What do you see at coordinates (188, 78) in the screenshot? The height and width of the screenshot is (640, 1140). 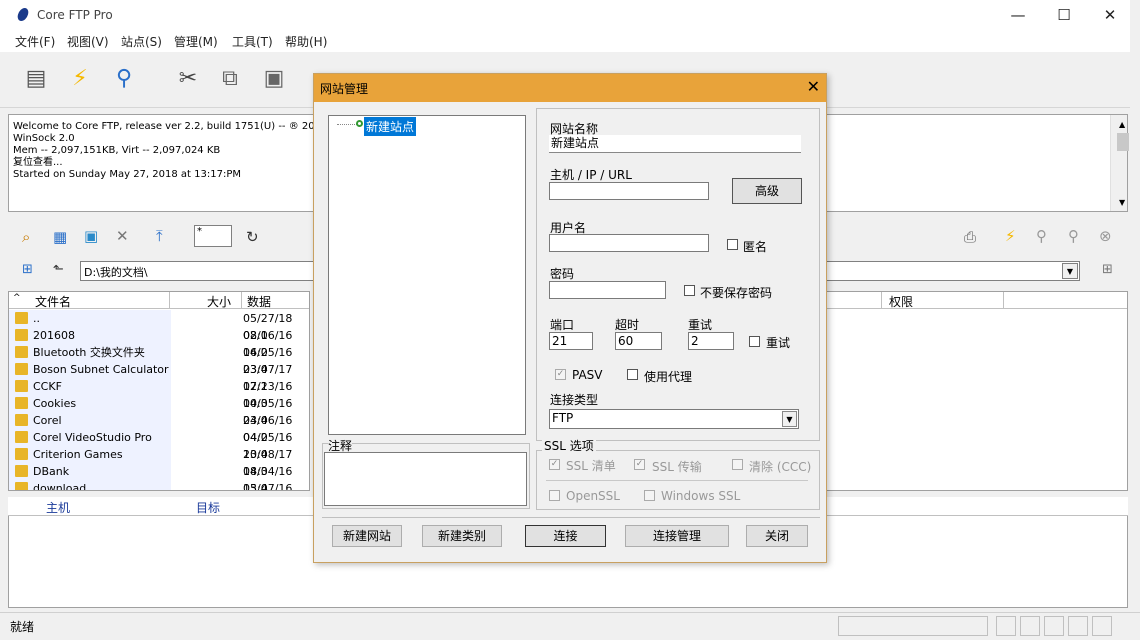 I see `cut-icon: ✂` at bounding box center [188, 78].